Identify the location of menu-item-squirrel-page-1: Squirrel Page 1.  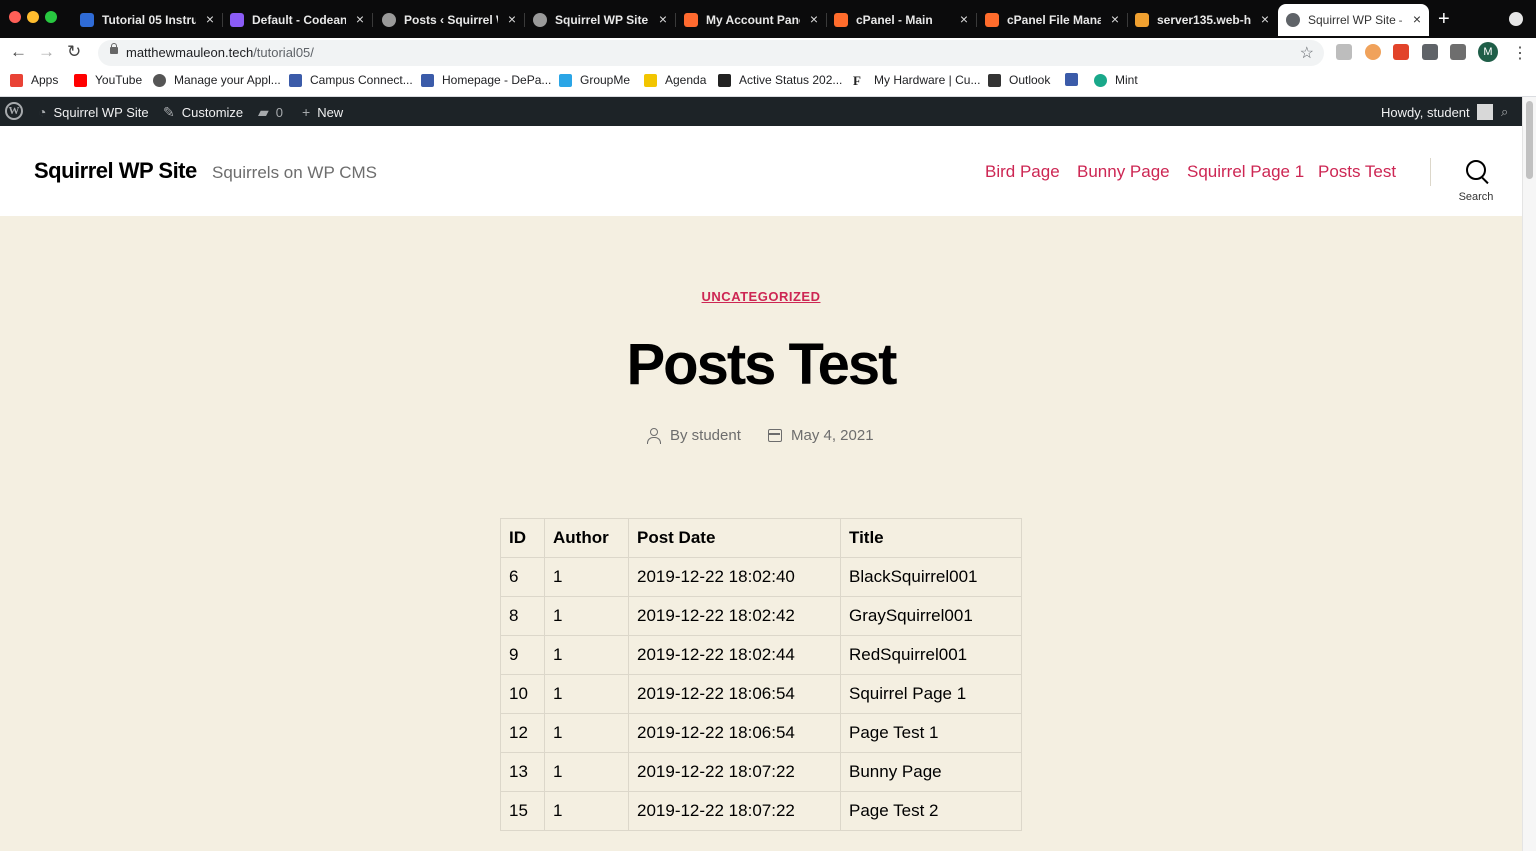
(1245, 172).